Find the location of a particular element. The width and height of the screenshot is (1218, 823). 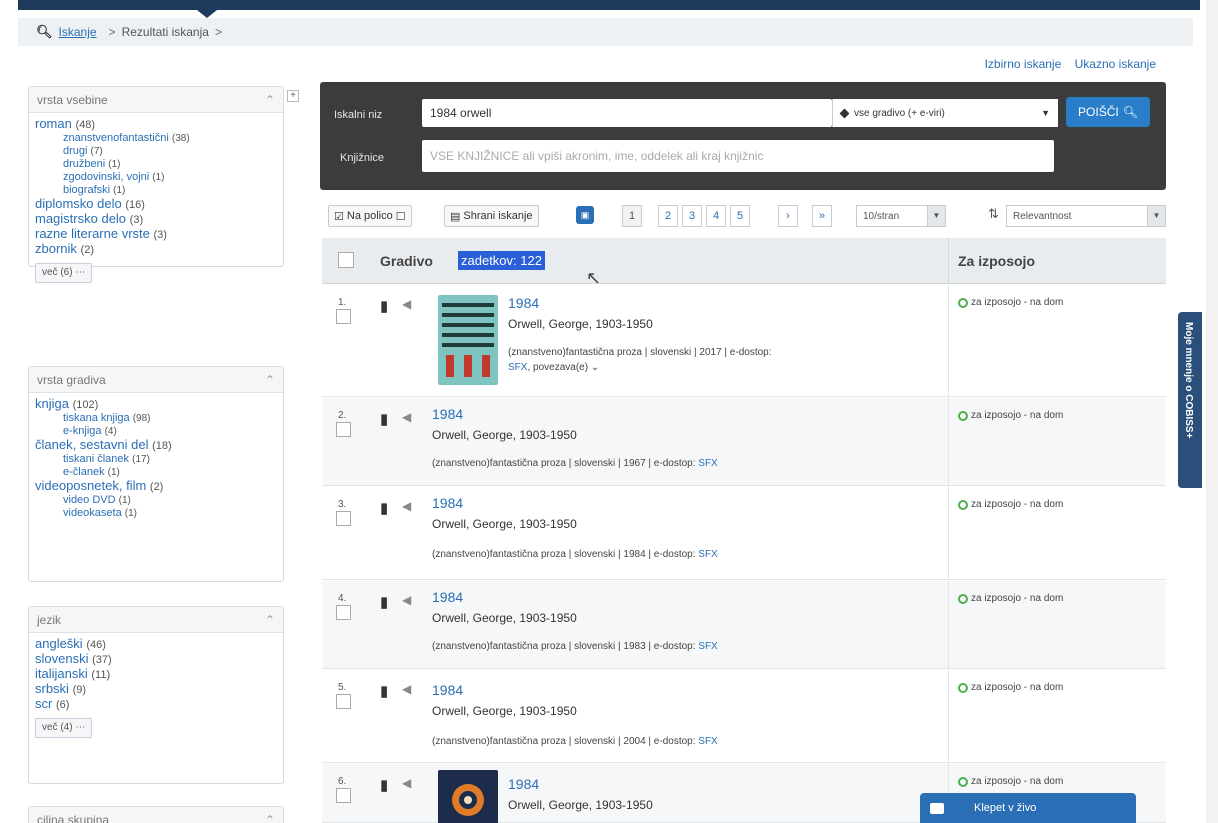

live-chat-label: Klepet v živo is located at coordinates (1005, 808).